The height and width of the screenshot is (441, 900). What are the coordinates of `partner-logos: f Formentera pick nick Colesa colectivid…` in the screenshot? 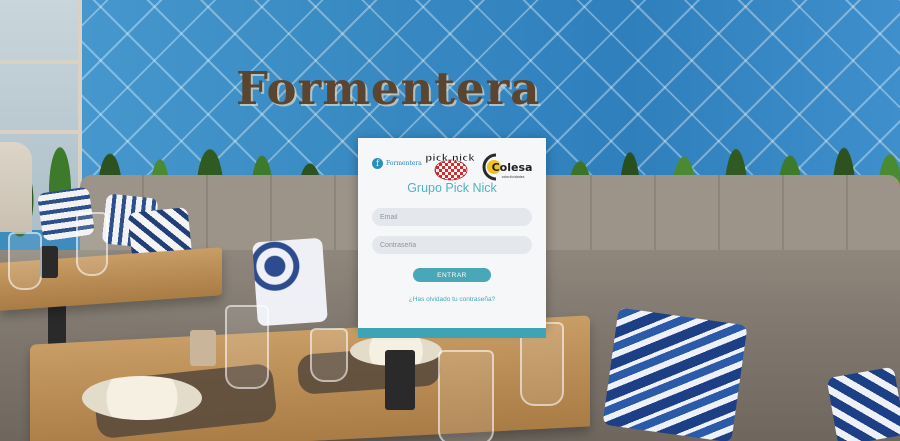 It's located at (452, 165).